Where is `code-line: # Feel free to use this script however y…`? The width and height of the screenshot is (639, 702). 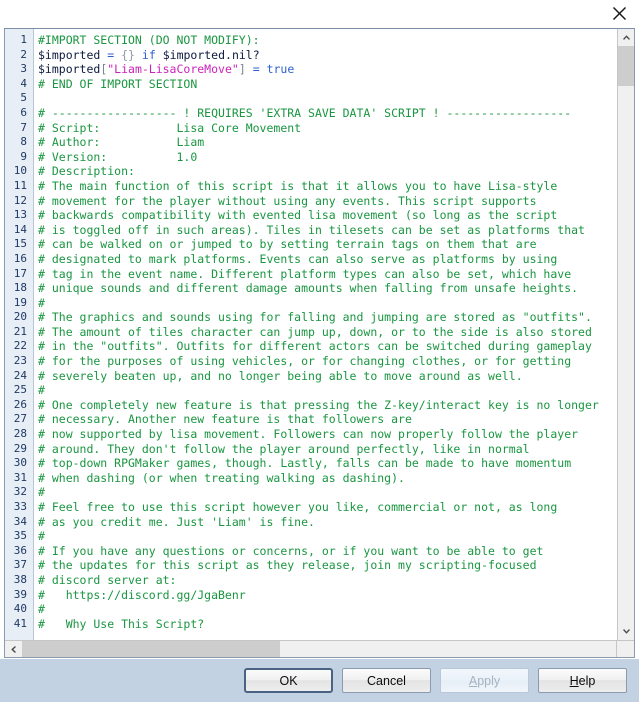 code-line: # Feel free to use this script however y… is located at coordinates (327, 507).